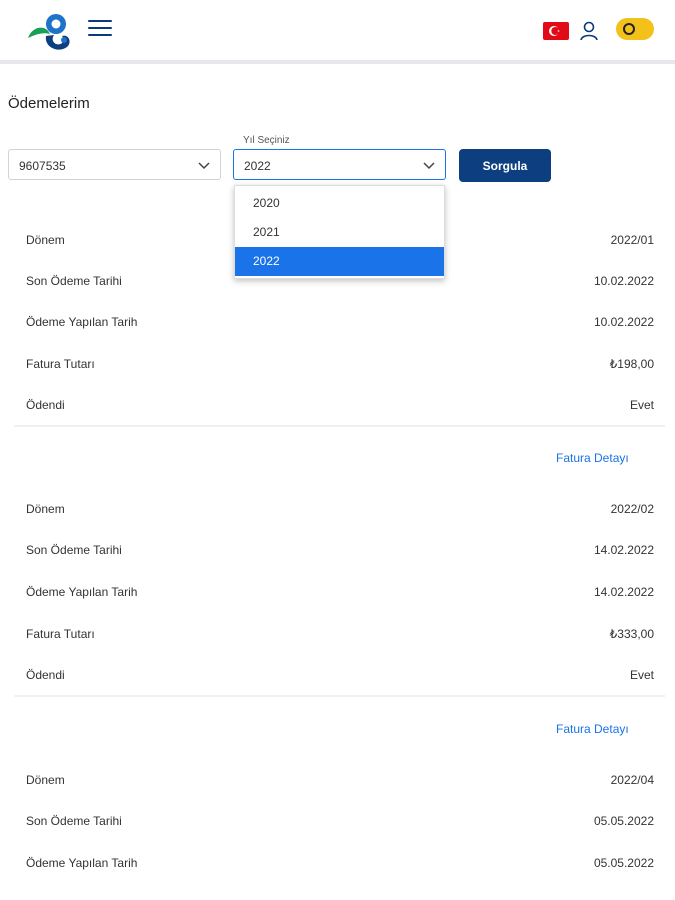  What do you see at coordinates (100, 30) in the screenshot?
I see `hamburger-menu-icon` at bounding box center [100, 30].